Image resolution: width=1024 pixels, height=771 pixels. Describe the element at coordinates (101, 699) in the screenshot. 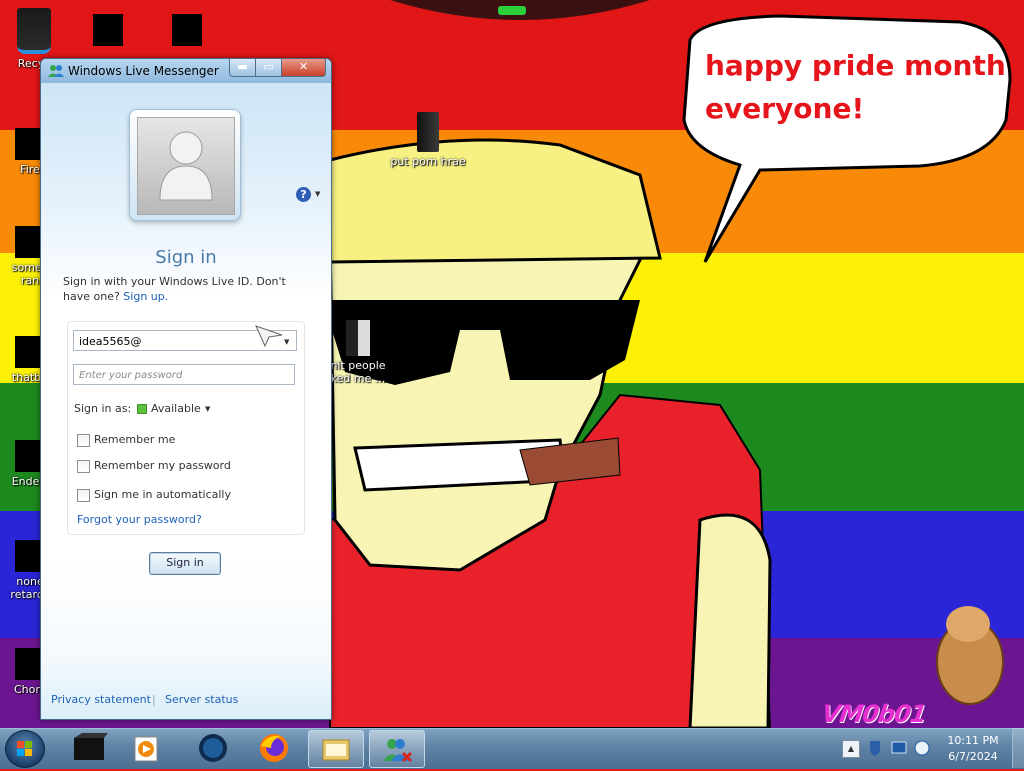

I see `privacy-statement-link: Privacy statement` at that location.